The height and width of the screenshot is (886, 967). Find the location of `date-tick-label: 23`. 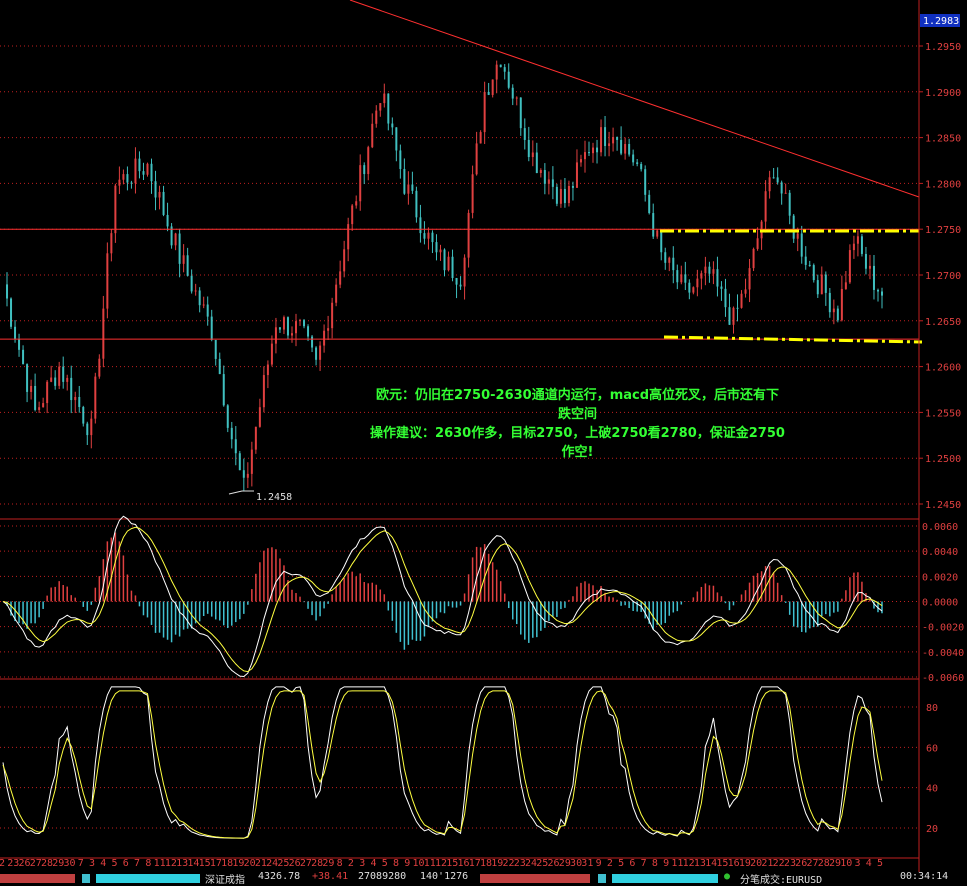

date-tick-label: 23 is located at coordinates (520, 863).